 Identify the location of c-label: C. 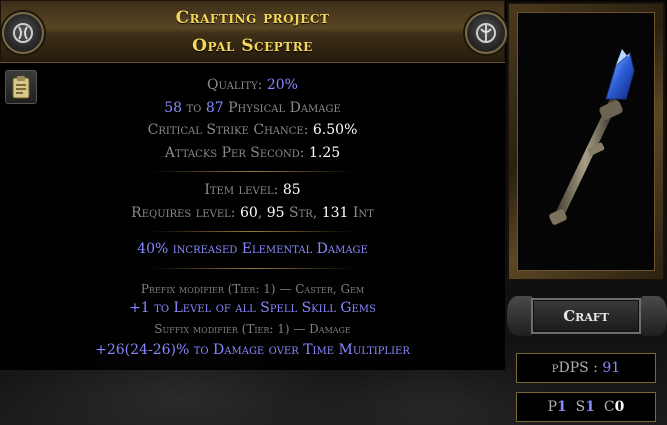
(609, 407).